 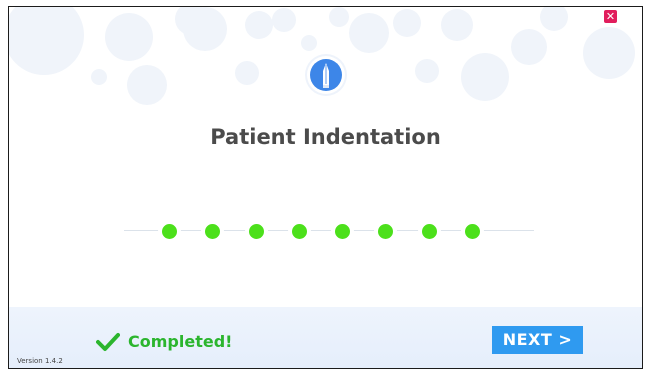 What do you see at coordinates (108, 342) in the screenshot?
I see `checkmark-icon` at bounding box center [108, 342].